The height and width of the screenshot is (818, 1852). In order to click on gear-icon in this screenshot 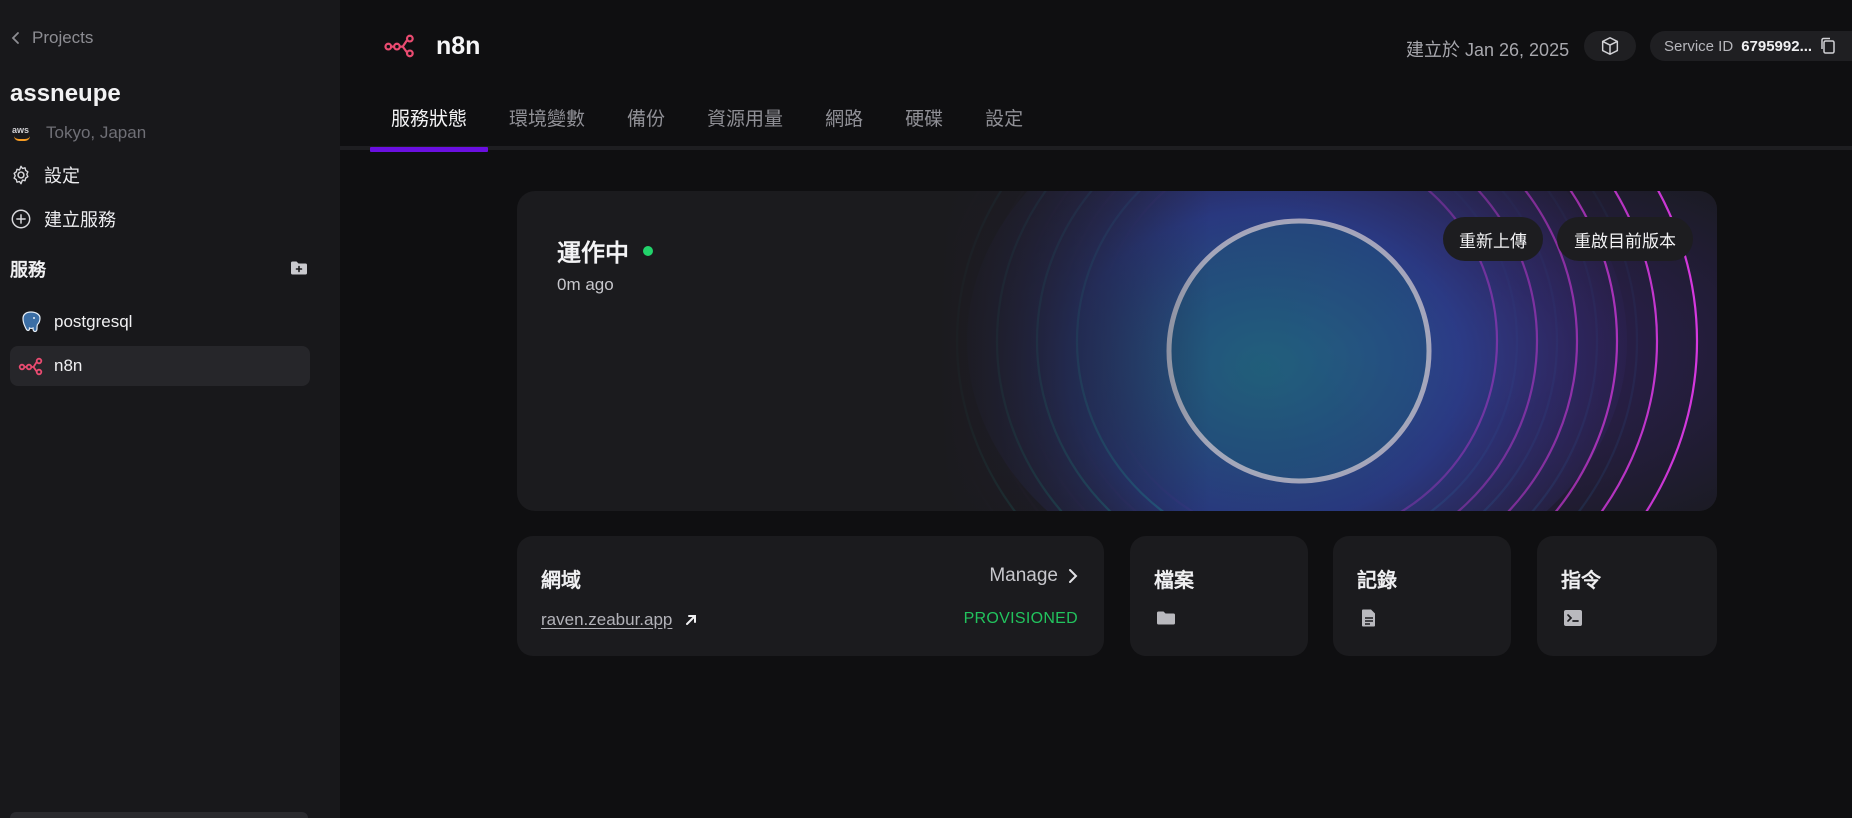, I will do `click(21, 175)`.